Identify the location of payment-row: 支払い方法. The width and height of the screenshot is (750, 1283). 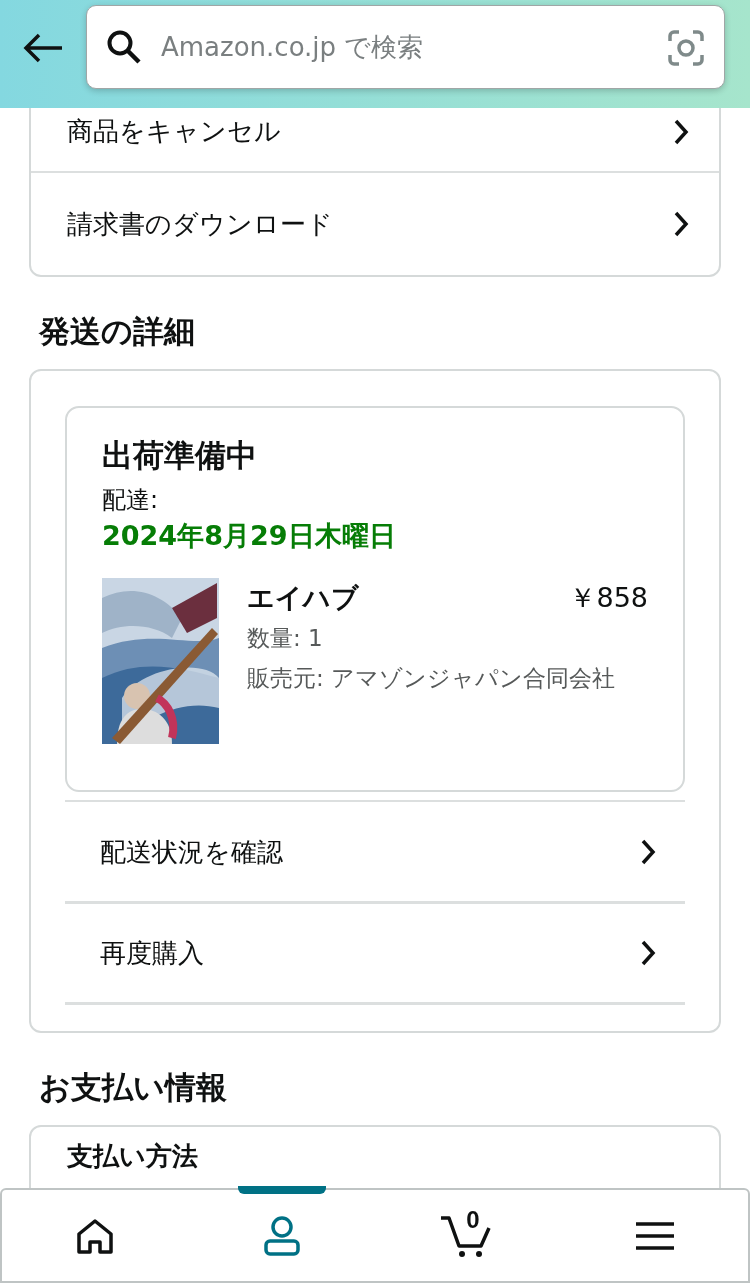
(375, 1157).